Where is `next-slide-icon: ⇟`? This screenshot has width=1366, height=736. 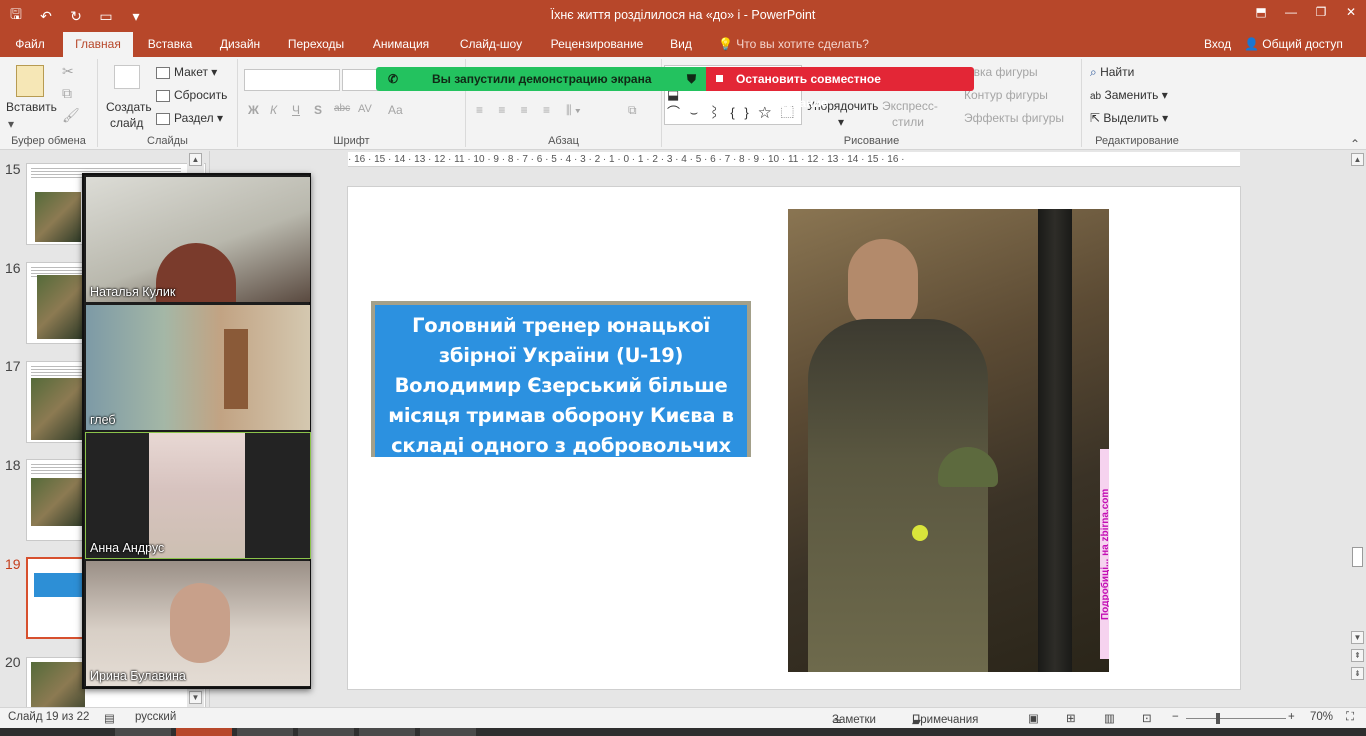 next-slide-icon: ⇟ is located at coordinates (1357, 673).